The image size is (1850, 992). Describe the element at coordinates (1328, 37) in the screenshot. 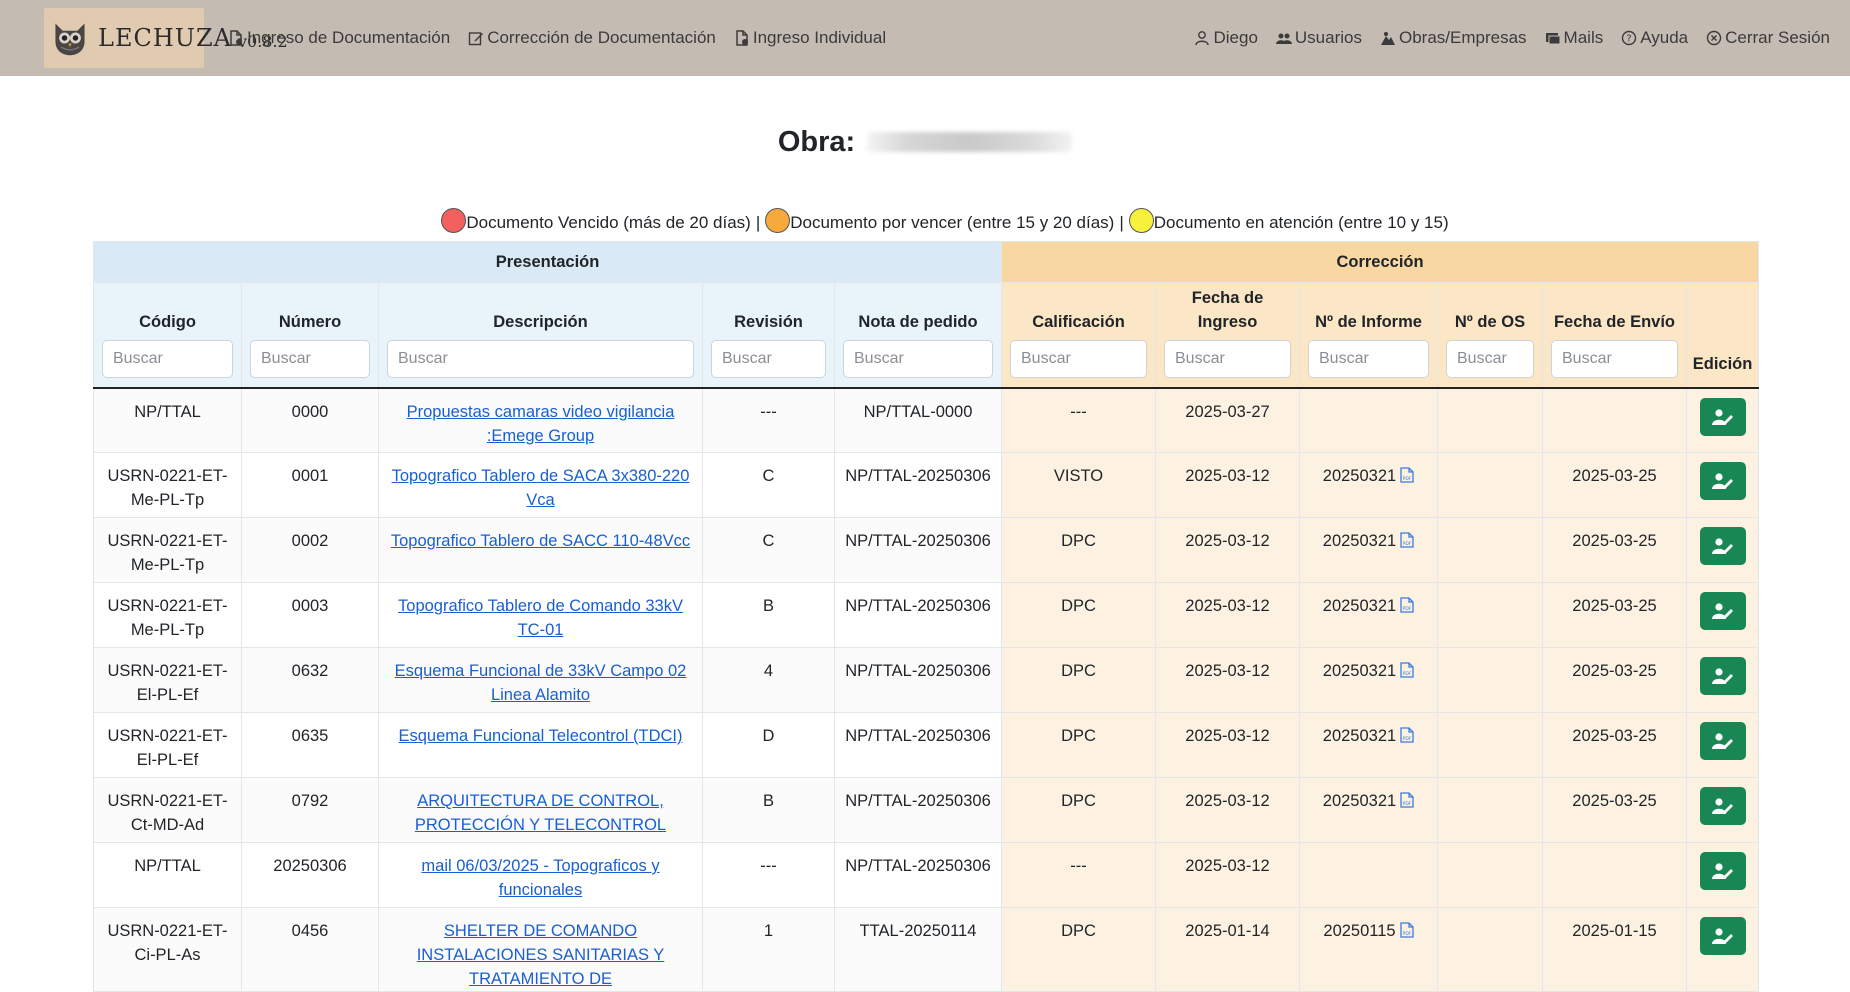

I see `nav-usuarios-label: Usuarios` at that location.